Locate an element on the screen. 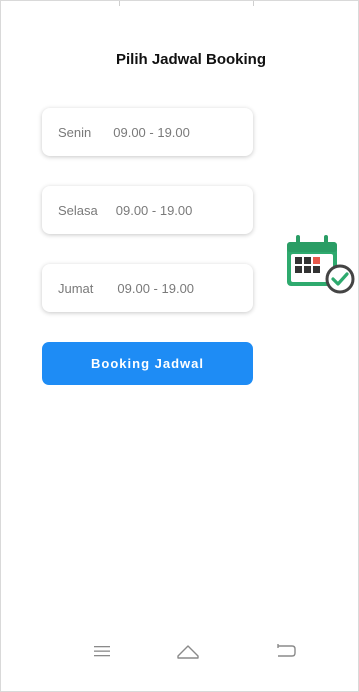 This screenshot has width=359, height=692. calendar-check-icon is located at coordinates (321, 264).